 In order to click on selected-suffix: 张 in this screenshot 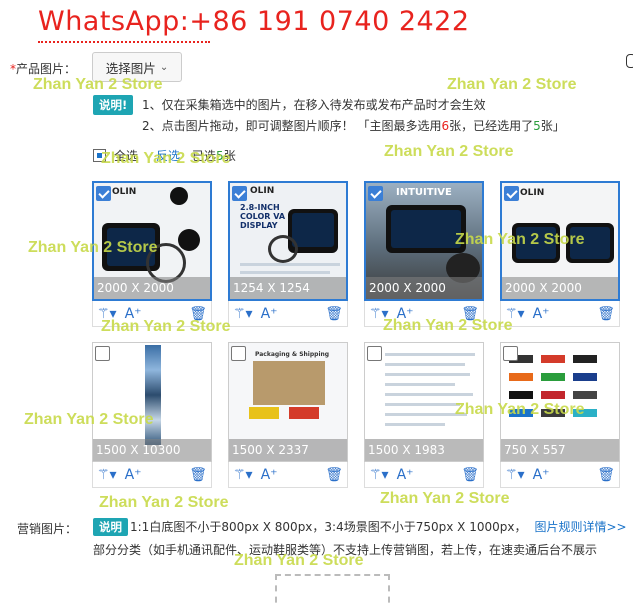, I will do `click(229, 156)`.